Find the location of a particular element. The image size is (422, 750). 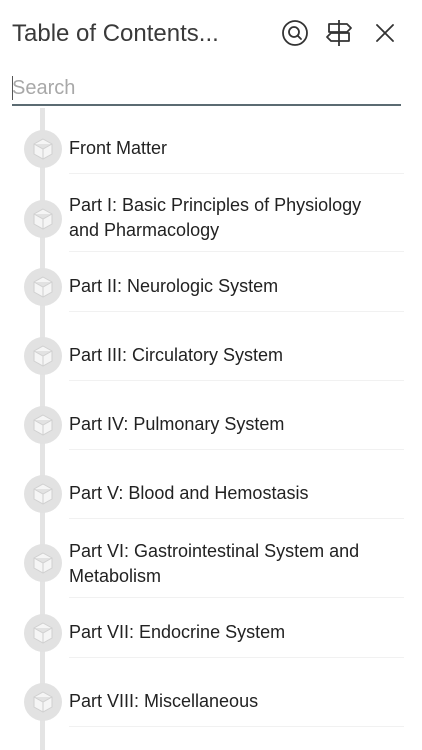

toc-item-part-3: Part III: Circulatory System is located at coordinates (214, 356).